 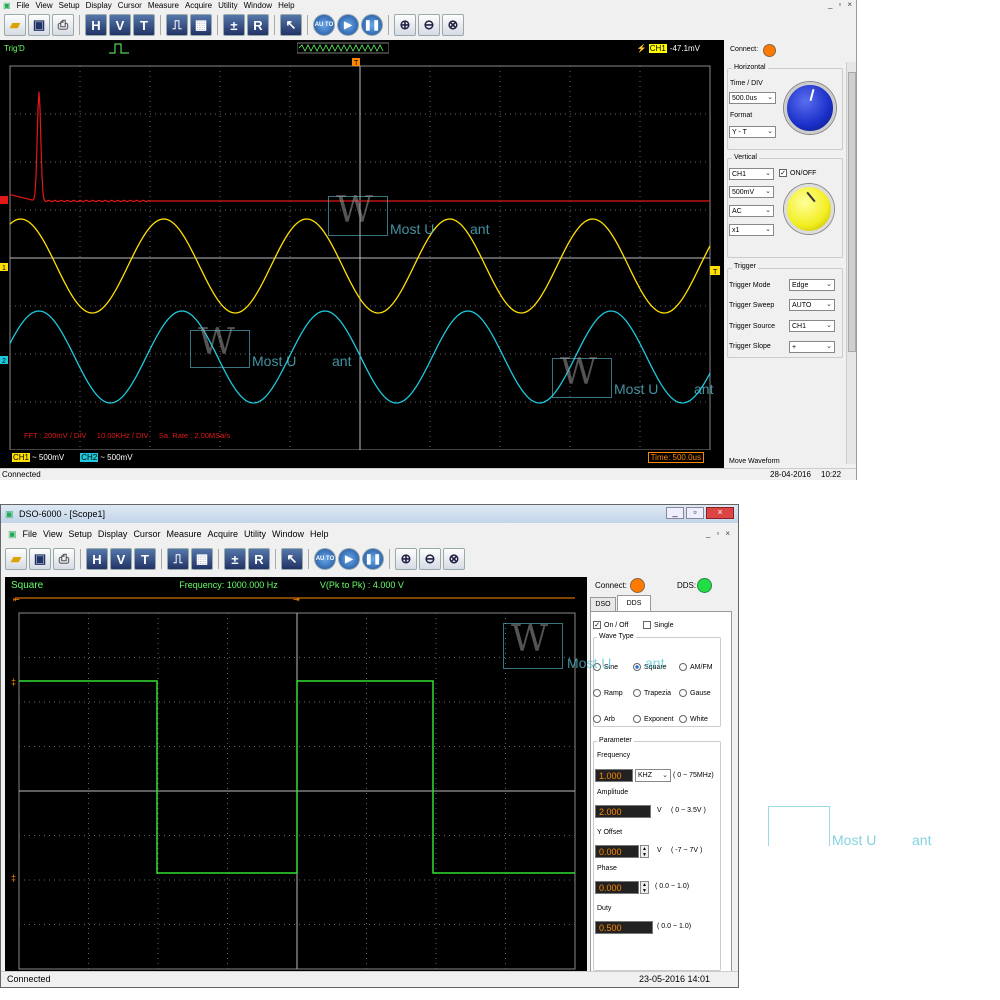 I want to click on ch1-tag: CH1, so click(x=21, y=457).